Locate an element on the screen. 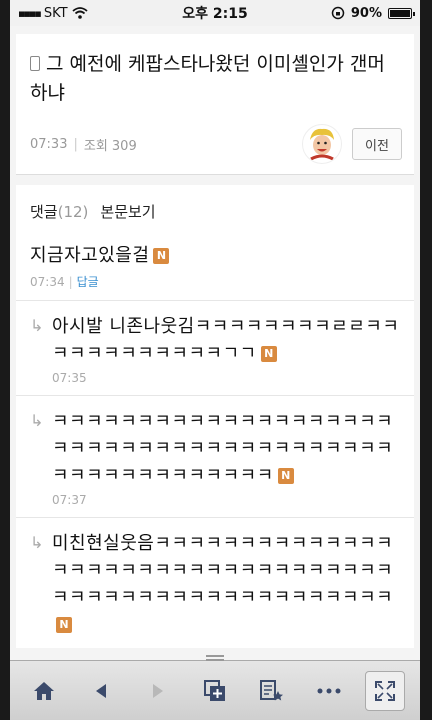  battery-icon is located at coordinates (401, 13).